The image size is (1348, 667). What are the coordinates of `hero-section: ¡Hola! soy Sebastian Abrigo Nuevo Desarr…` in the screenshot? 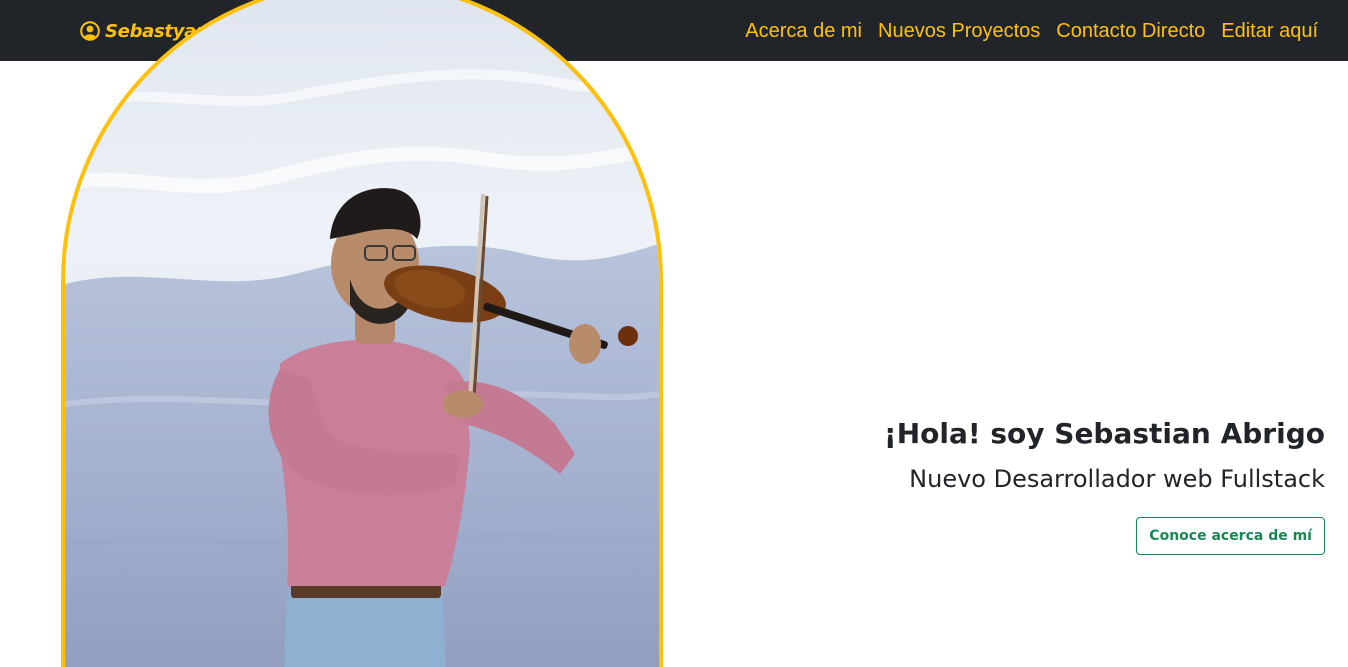 It's located at (1065, 484).